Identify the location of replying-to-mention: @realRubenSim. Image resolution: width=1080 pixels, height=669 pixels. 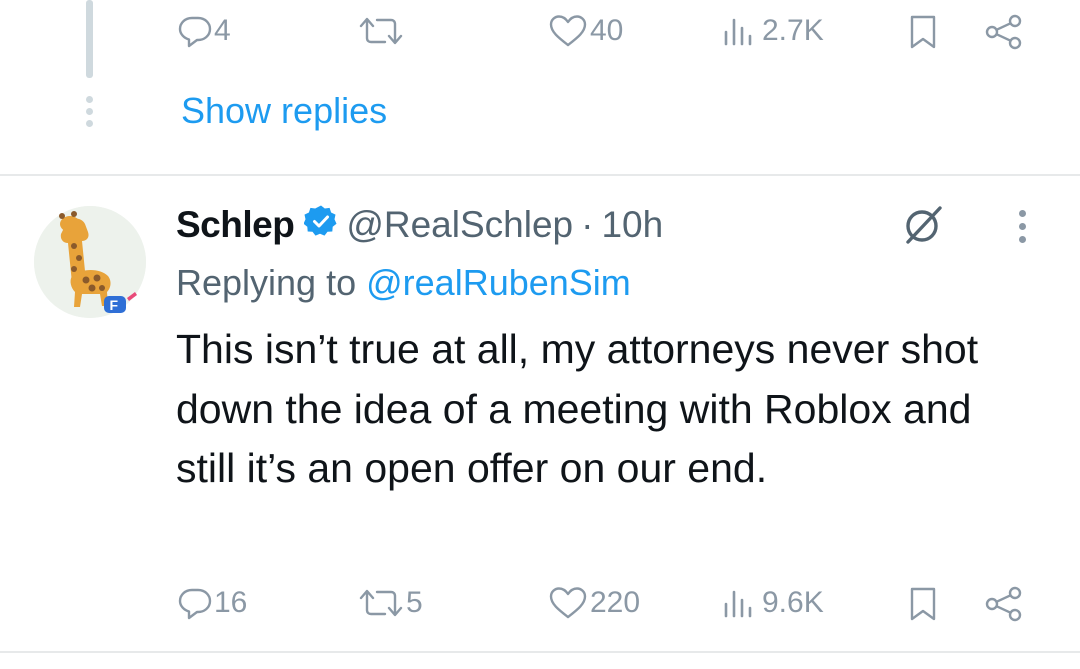
(498, 282).